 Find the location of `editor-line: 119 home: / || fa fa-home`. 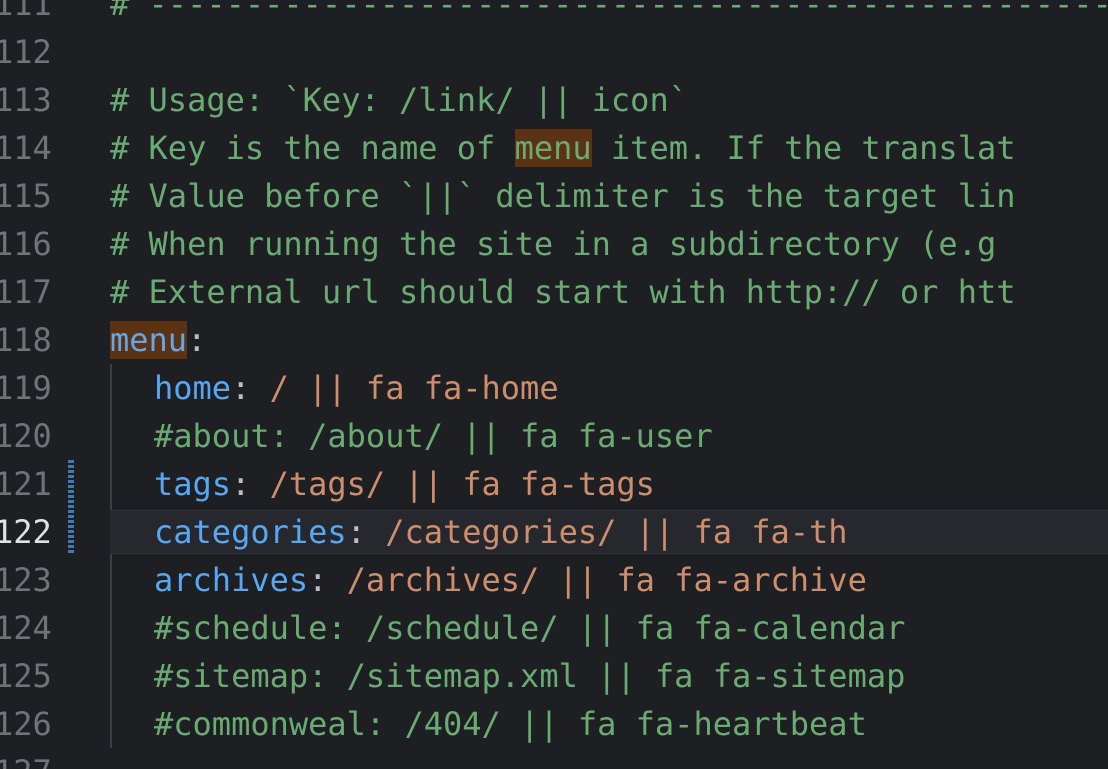

editor-line: 119 home: / || fa fa-home is located at coordinates (554, 388).